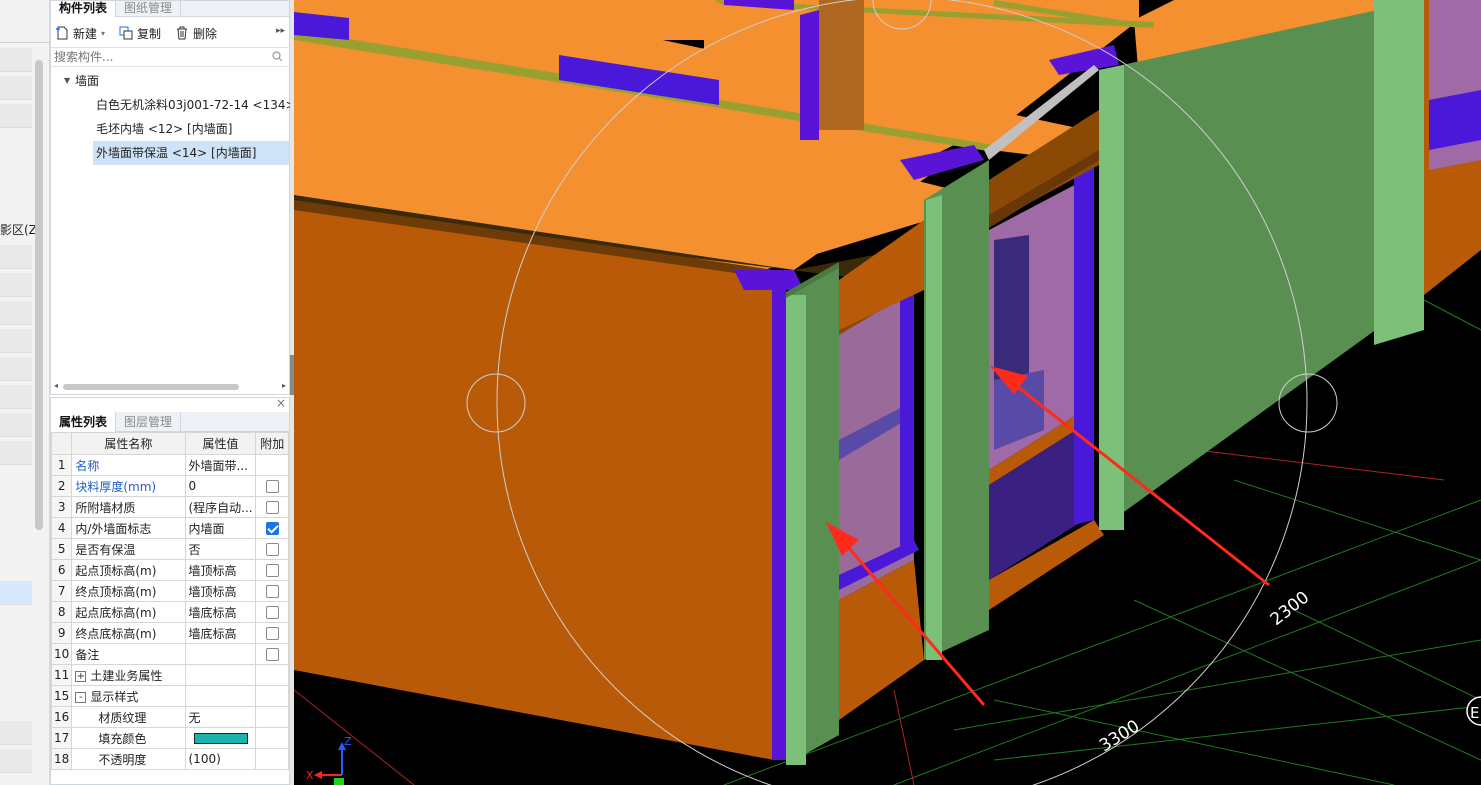  Describe the element at coordinates (212, 570) in the screenshot. I see `property-value-text: 墙顶标高` at that location.